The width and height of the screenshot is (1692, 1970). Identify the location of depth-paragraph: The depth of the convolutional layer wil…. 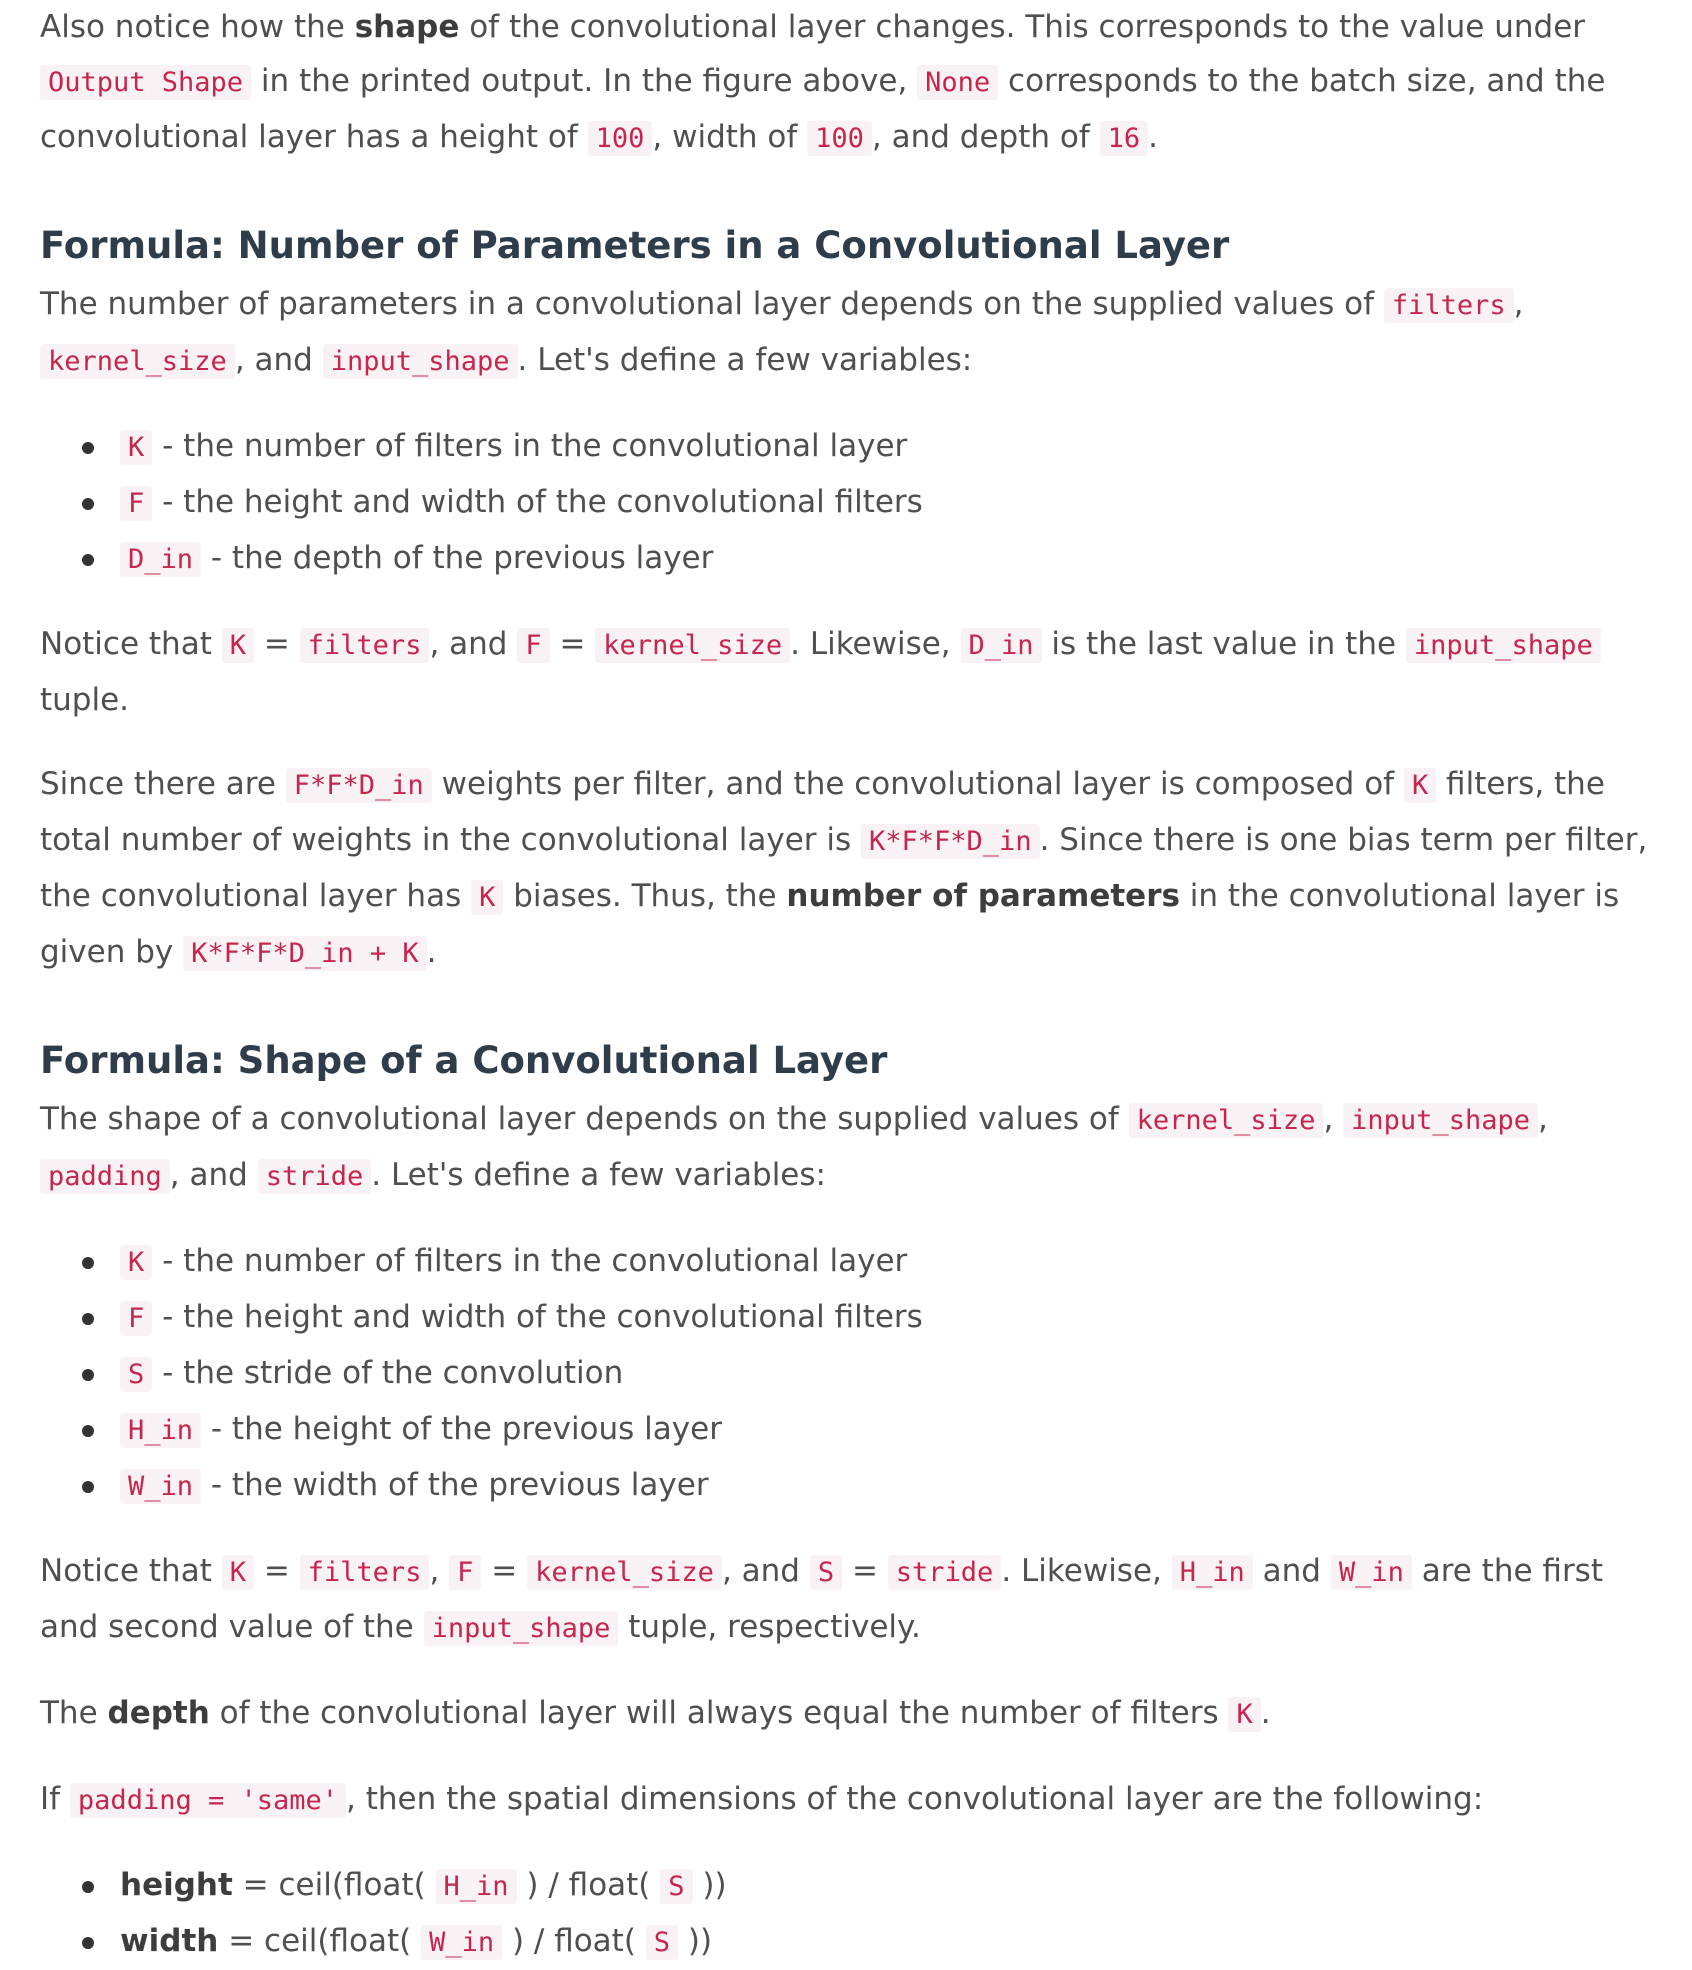
(846, 1714).